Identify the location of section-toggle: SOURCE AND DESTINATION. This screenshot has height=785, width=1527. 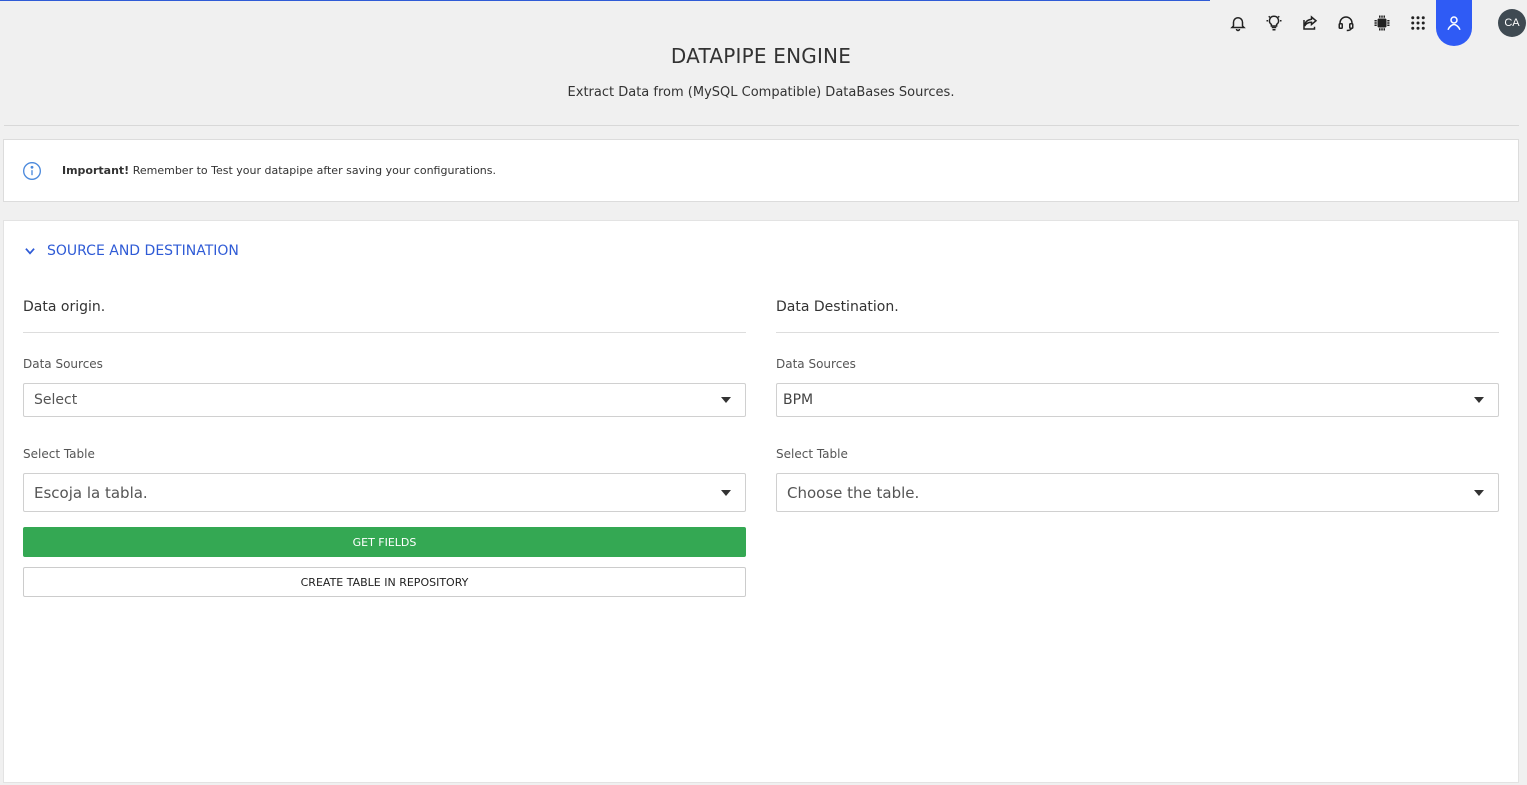
(131, 251).